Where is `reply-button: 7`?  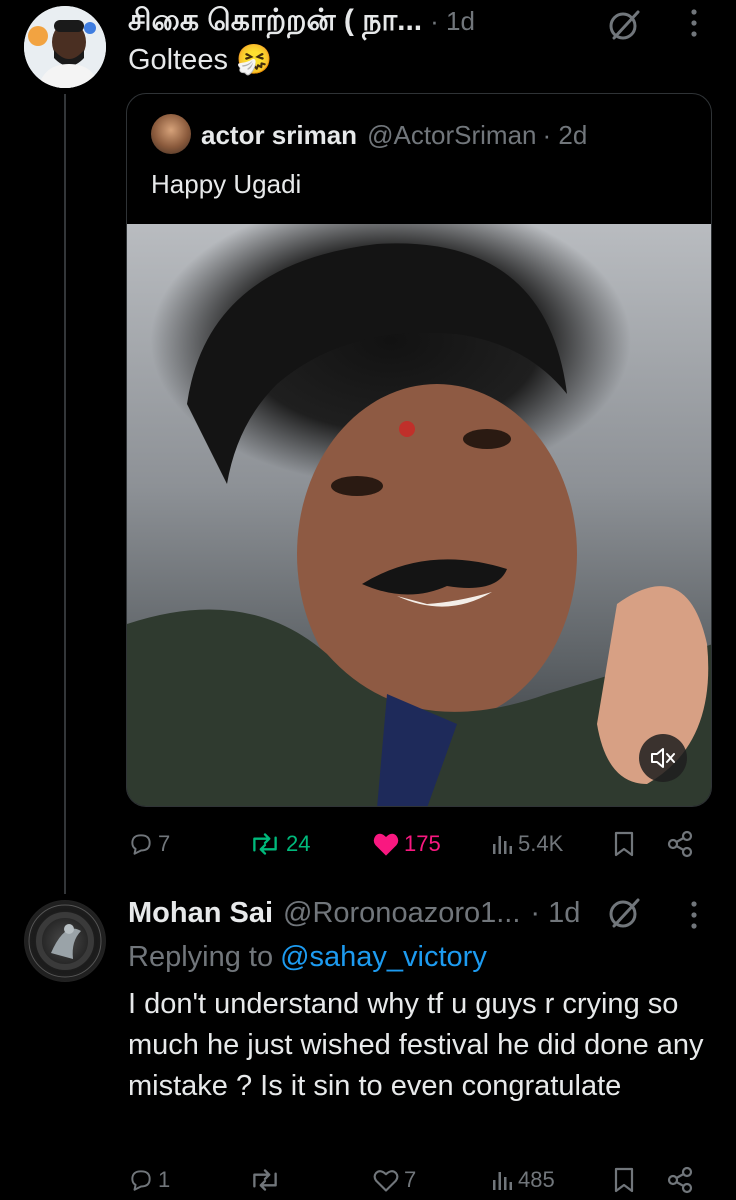 reply-button: 7 is located at coordinates (149, 844).